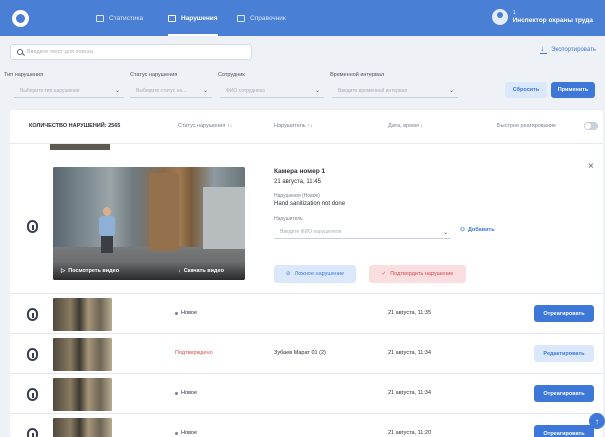 The width and height of the screenshot is (605, 437). What do you see at coordinates (526, 90) in the screenshot?
I see `reset-button: Сбросить` at bounding box center [526, 90].